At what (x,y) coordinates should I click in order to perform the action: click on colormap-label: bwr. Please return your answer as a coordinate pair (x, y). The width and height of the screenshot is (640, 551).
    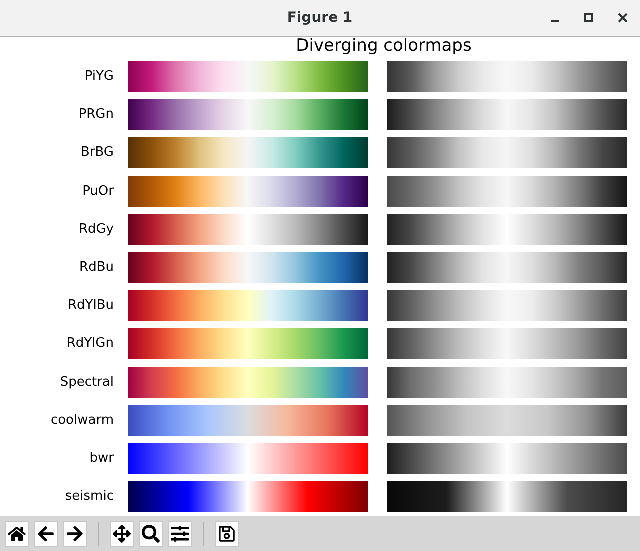
    Looking at the image, I should click on (102, 458).